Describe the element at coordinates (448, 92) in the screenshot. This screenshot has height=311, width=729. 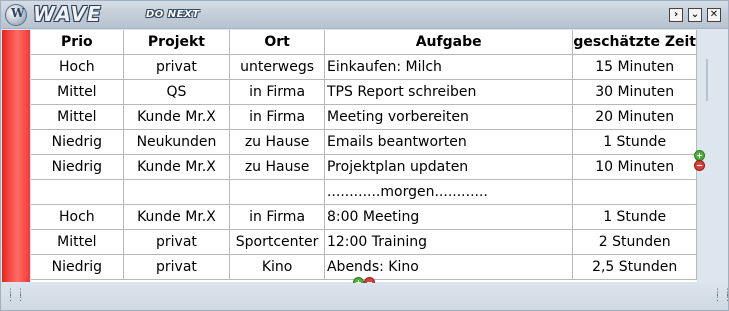
I see `cell-aufgabe: TPS Report schreiben` at that location.